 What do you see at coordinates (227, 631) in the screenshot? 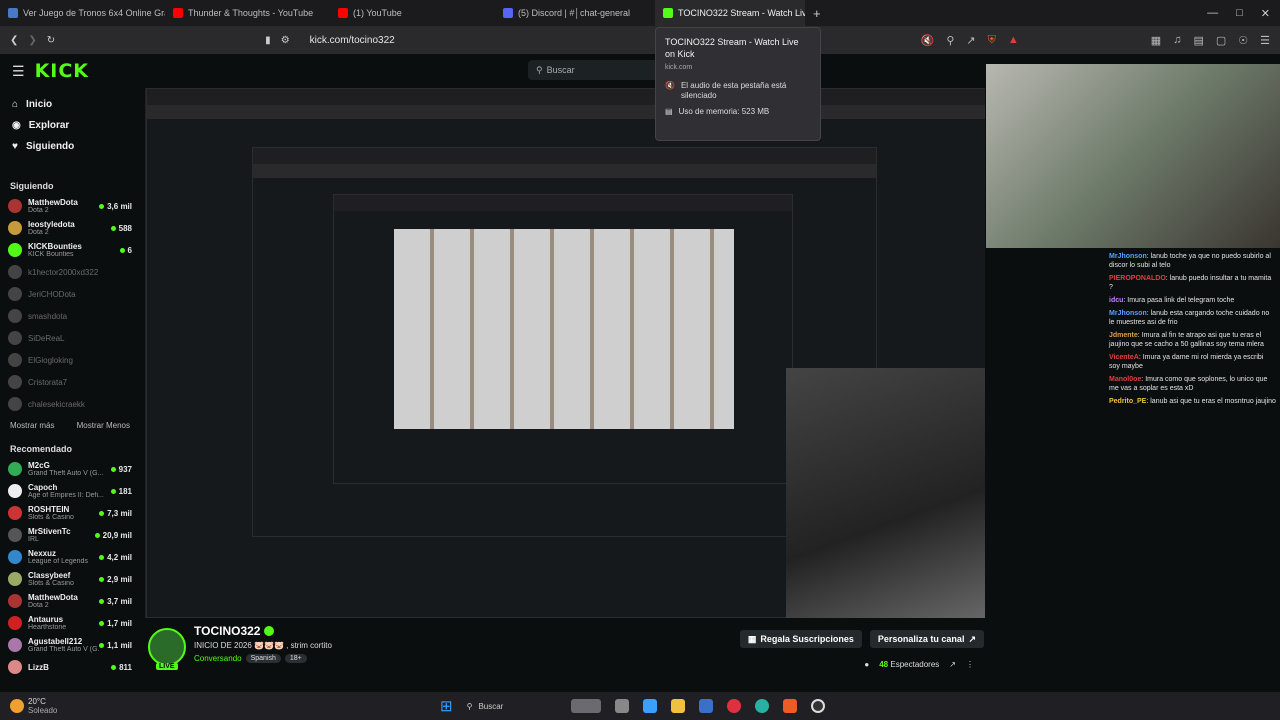
I see `channel-name: TOCINO322` at bounding box center [227, 631].